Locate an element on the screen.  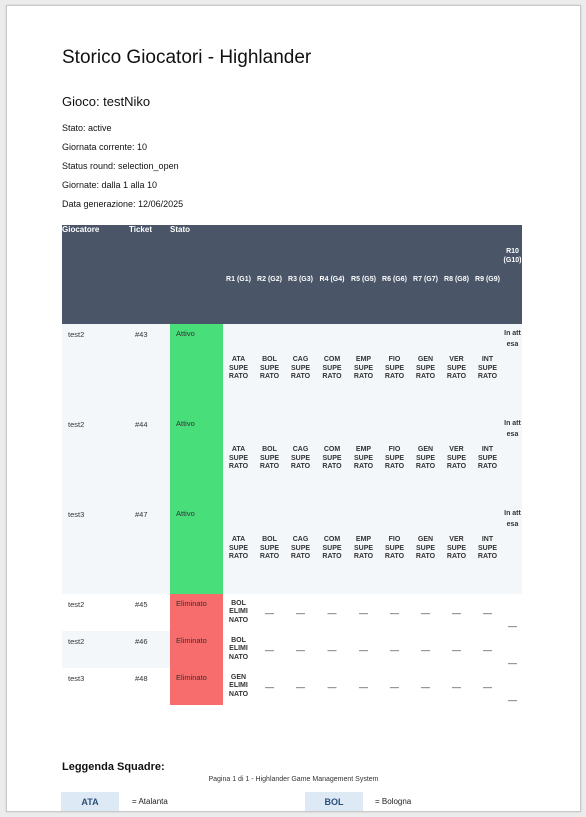
header-round: R7 (G7) is located at coordinates (425, 274).